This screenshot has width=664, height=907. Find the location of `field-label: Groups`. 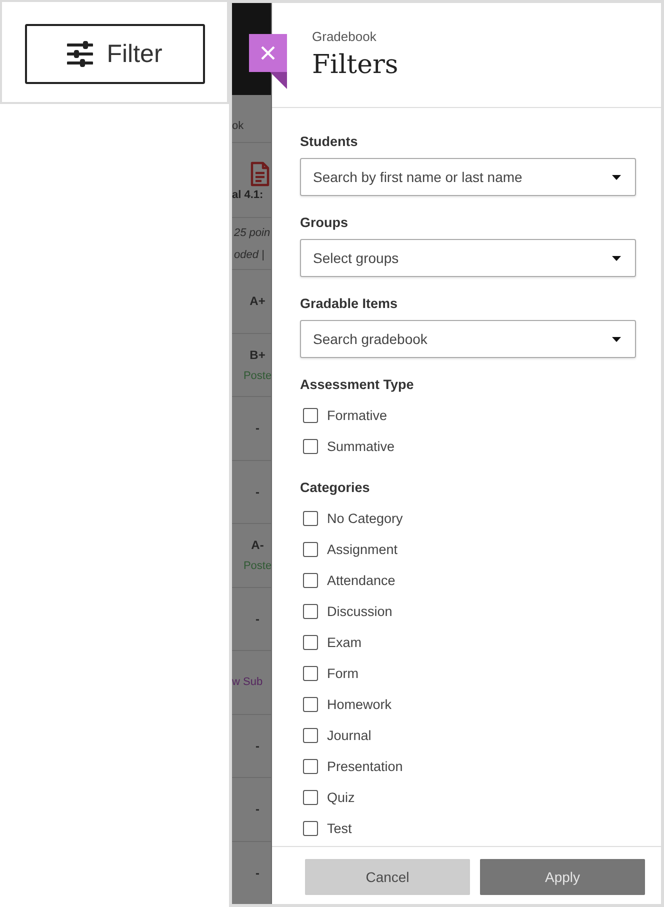

field-label: Groups is located at coordinates (324, 223).